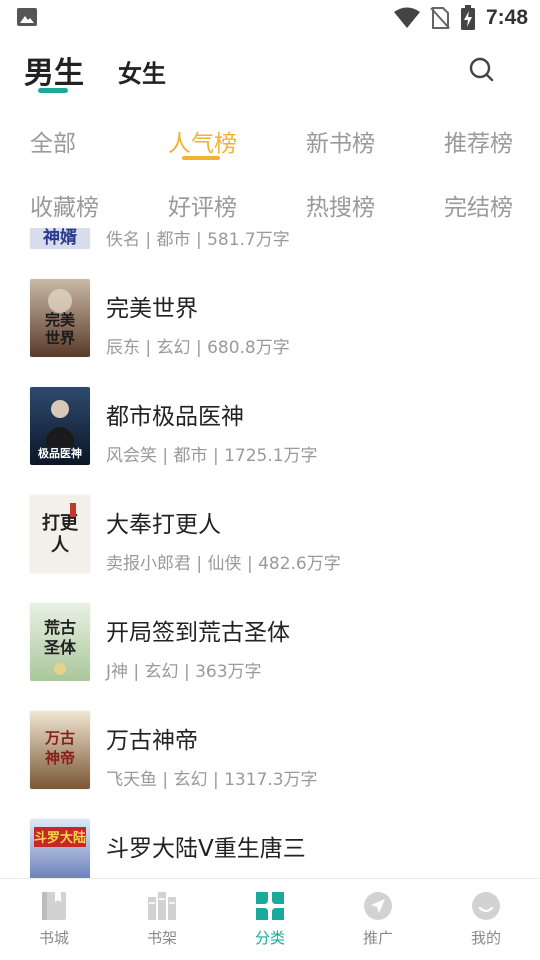  Describe the element at coordinates (198, 633) in the screenshot. I see `book-title: 开局签到荒古圣体` at that location.